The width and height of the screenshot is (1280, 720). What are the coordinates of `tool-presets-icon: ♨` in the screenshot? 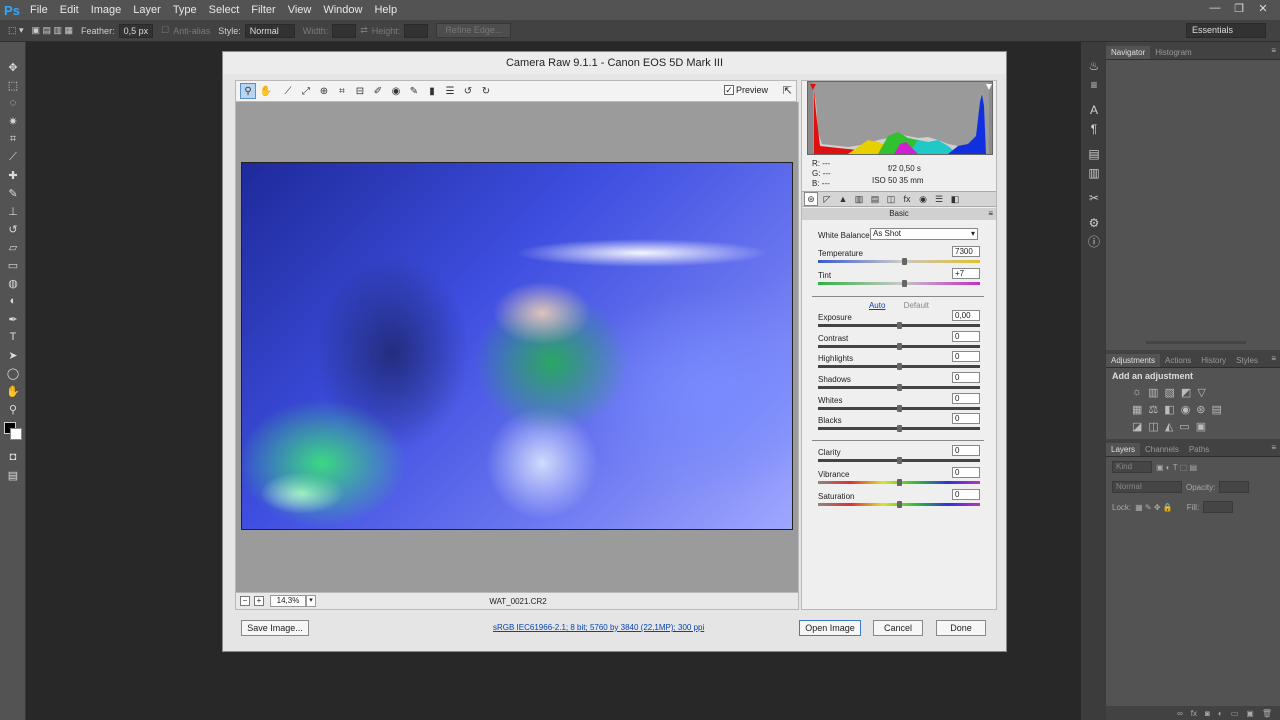 It's located at (1094, 65).